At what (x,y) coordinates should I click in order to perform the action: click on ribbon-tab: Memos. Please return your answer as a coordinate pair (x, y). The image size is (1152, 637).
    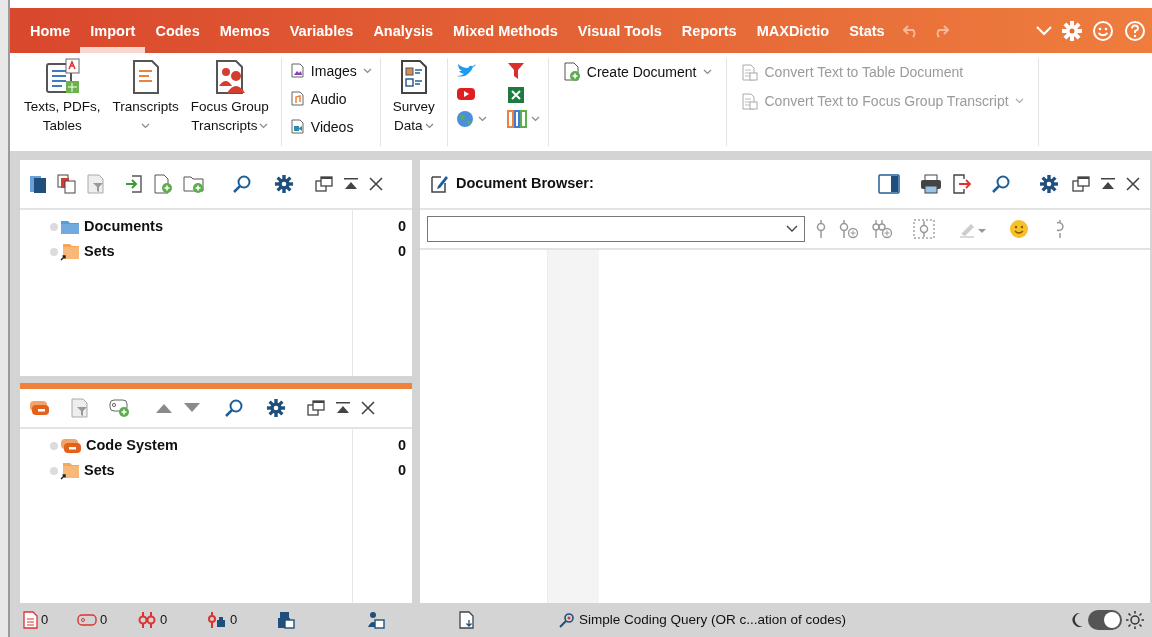
    Looking at the image, I should click on (244, 34).